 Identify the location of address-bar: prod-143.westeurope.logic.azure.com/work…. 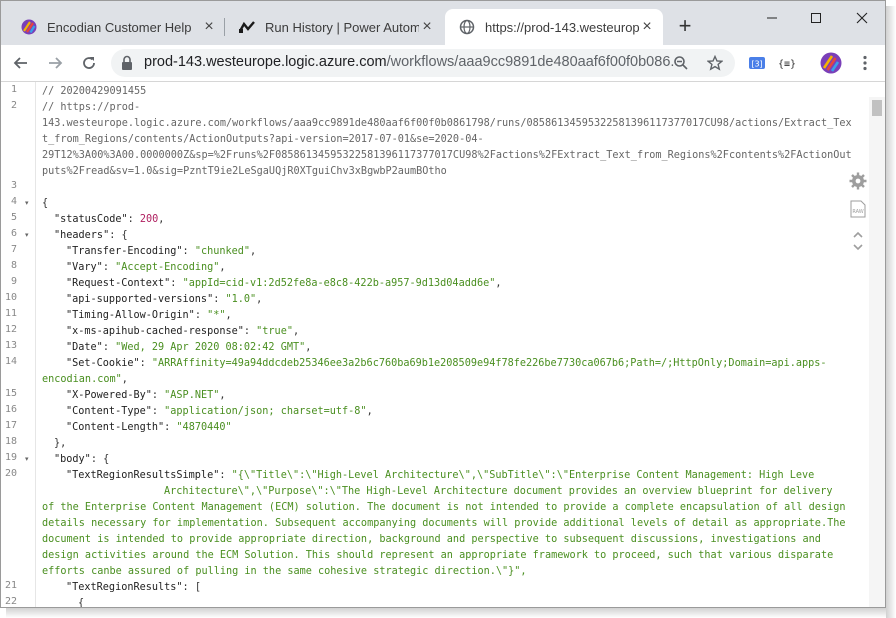
(423, 63).